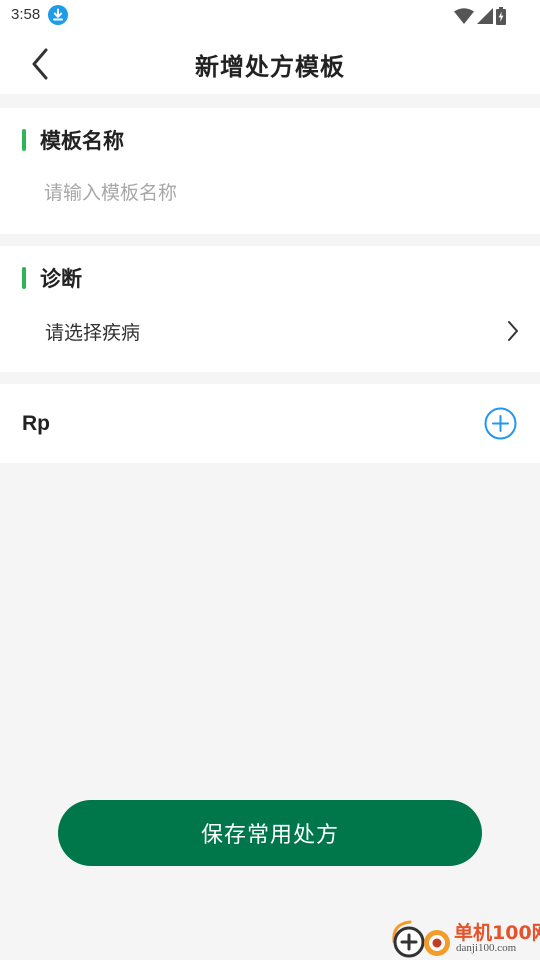 The height and width of the screenshot is (960, 540). I want to click on select-disease-row: 请选择疾病, so click(270, 331).